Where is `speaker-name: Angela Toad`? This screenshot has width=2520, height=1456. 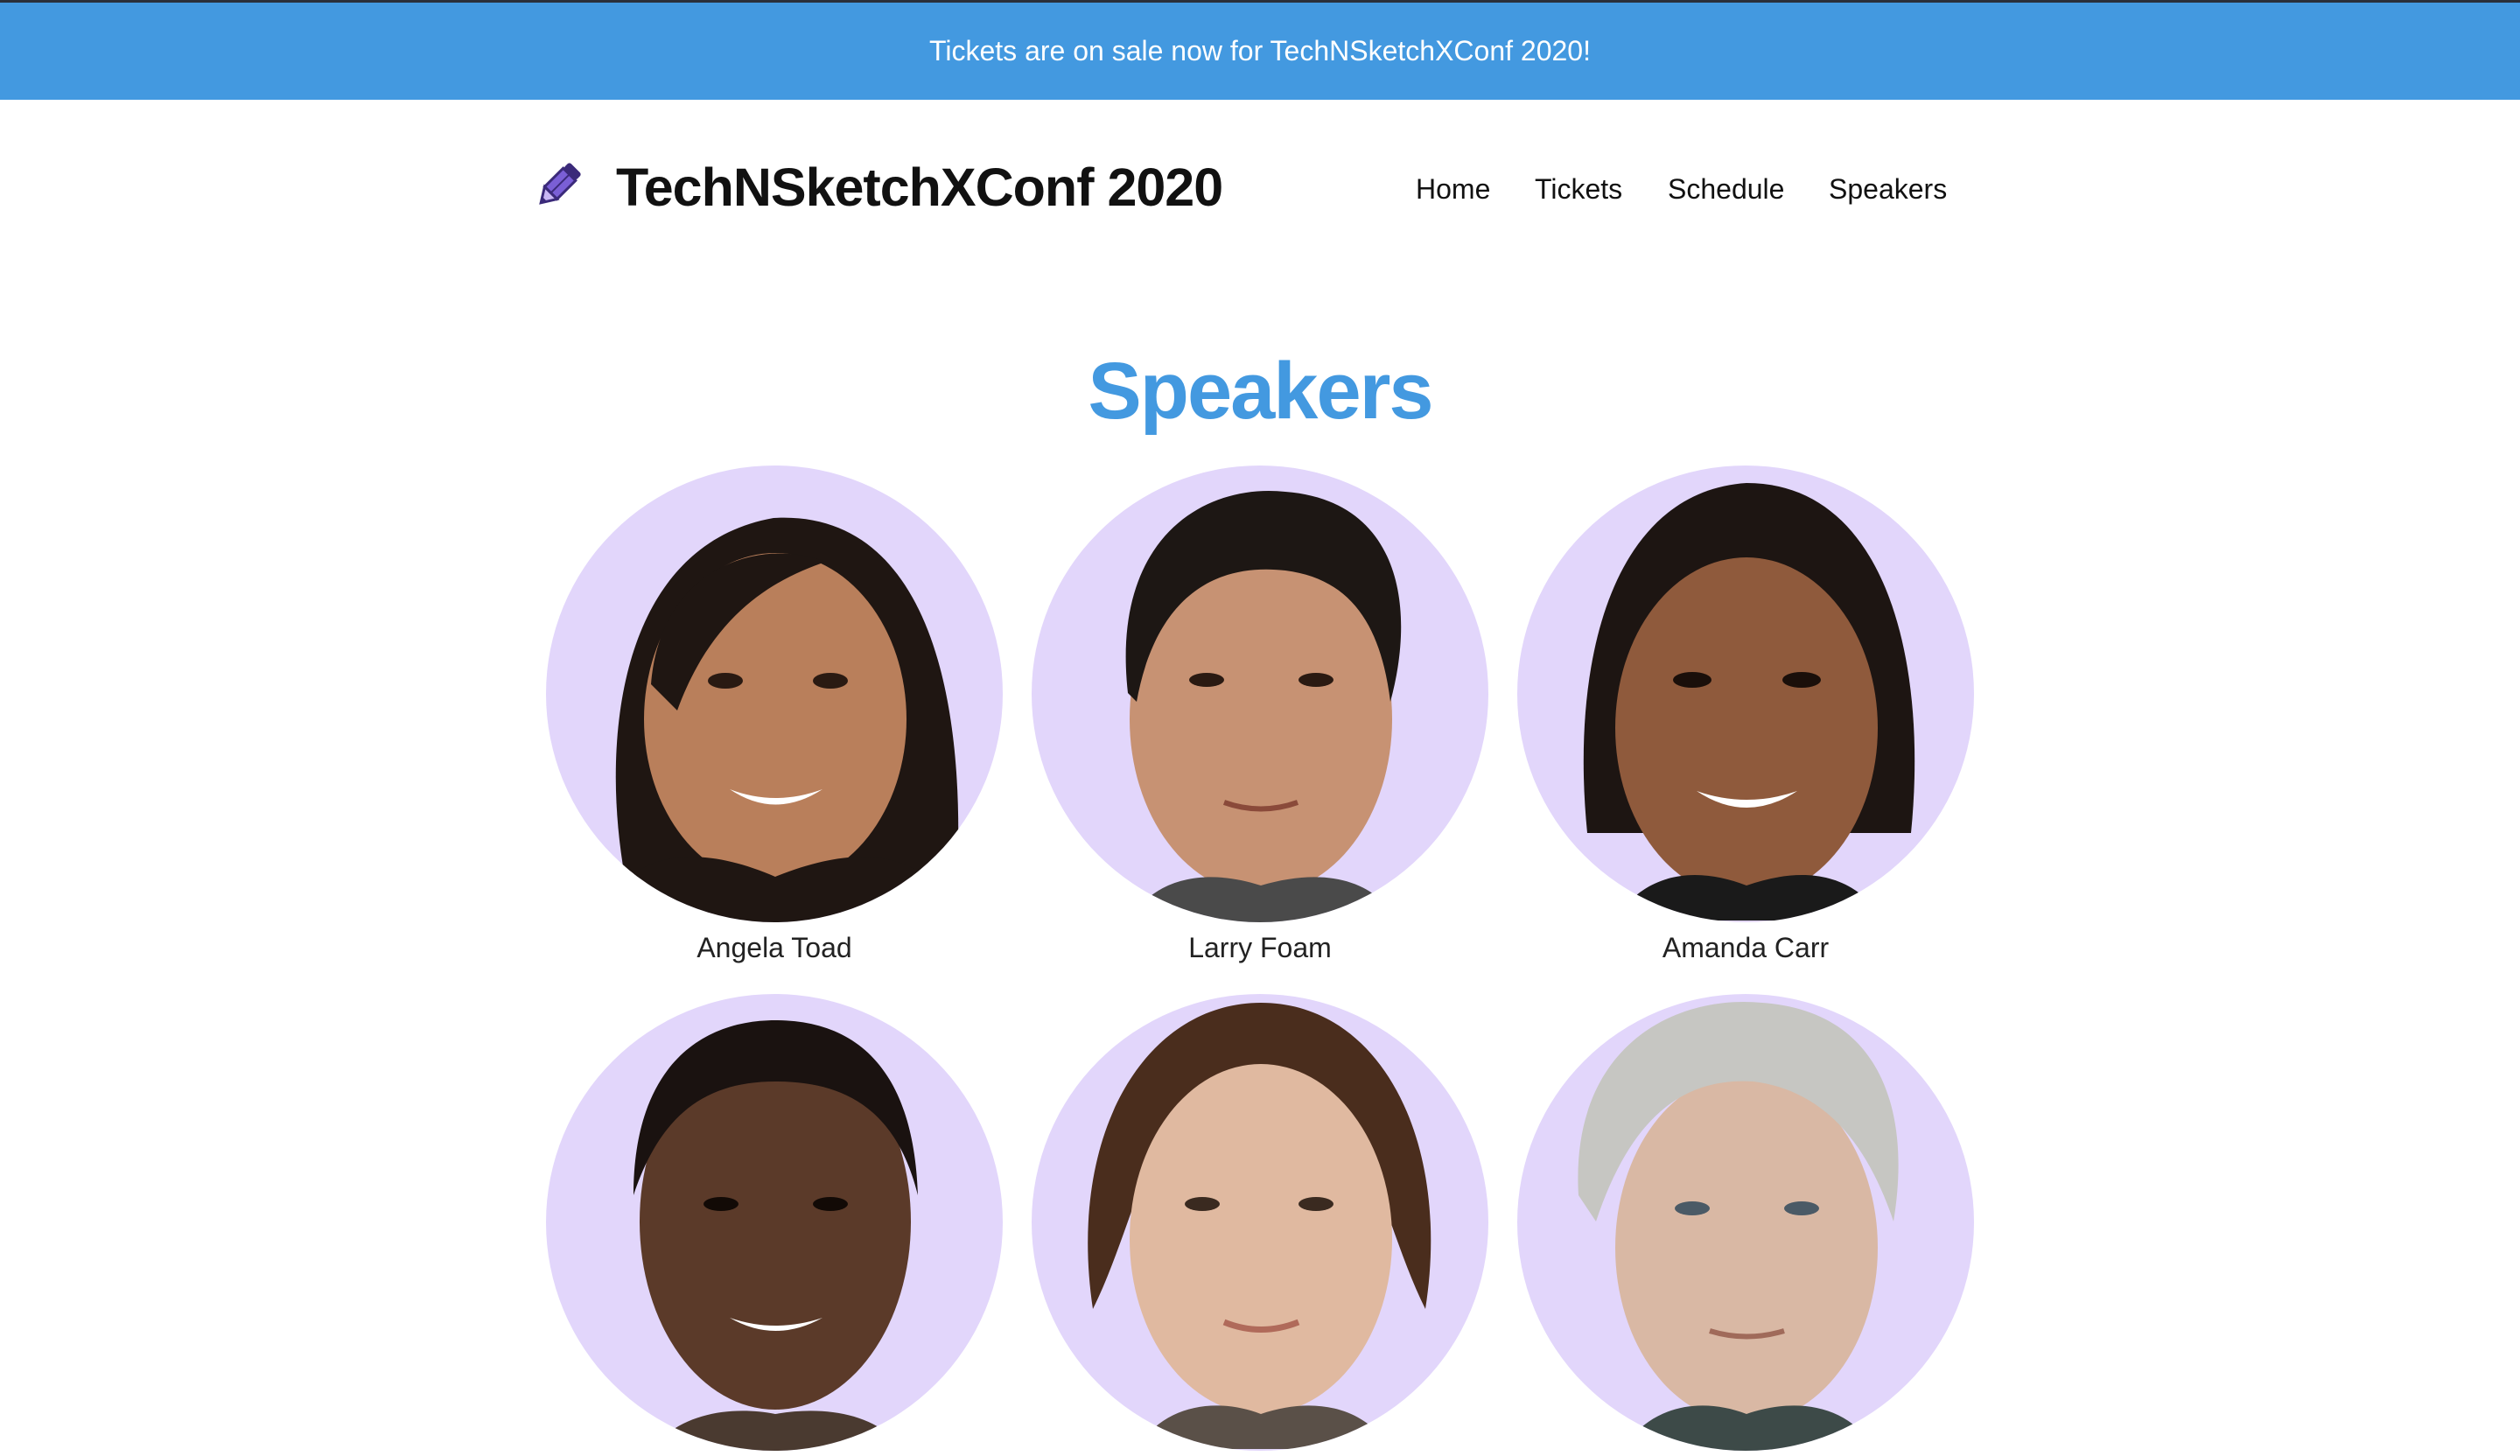 speaker-name: Angela Toad is located at coordinates (774, 947).